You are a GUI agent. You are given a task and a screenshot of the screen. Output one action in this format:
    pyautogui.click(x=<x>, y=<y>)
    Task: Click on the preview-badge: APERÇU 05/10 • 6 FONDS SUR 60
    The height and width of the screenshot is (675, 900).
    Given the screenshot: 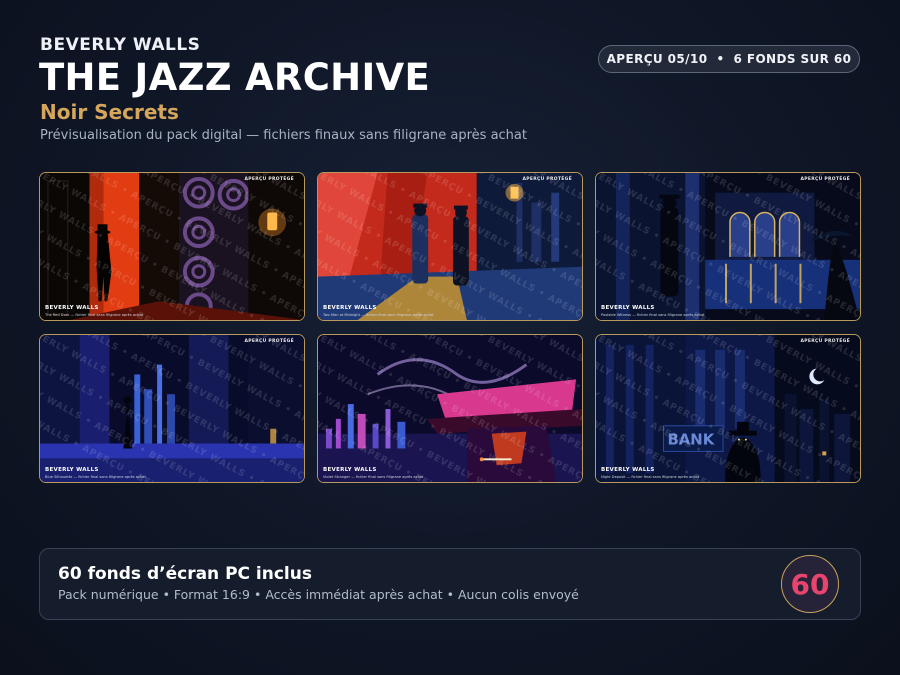 What is the action you would take?
    pyautogui.click(x=729, y=59)
    